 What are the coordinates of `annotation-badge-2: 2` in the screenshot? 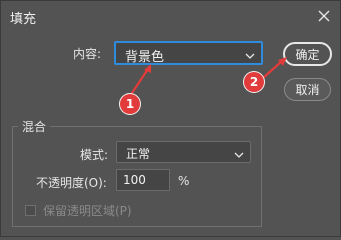 It's located at (254, 82).